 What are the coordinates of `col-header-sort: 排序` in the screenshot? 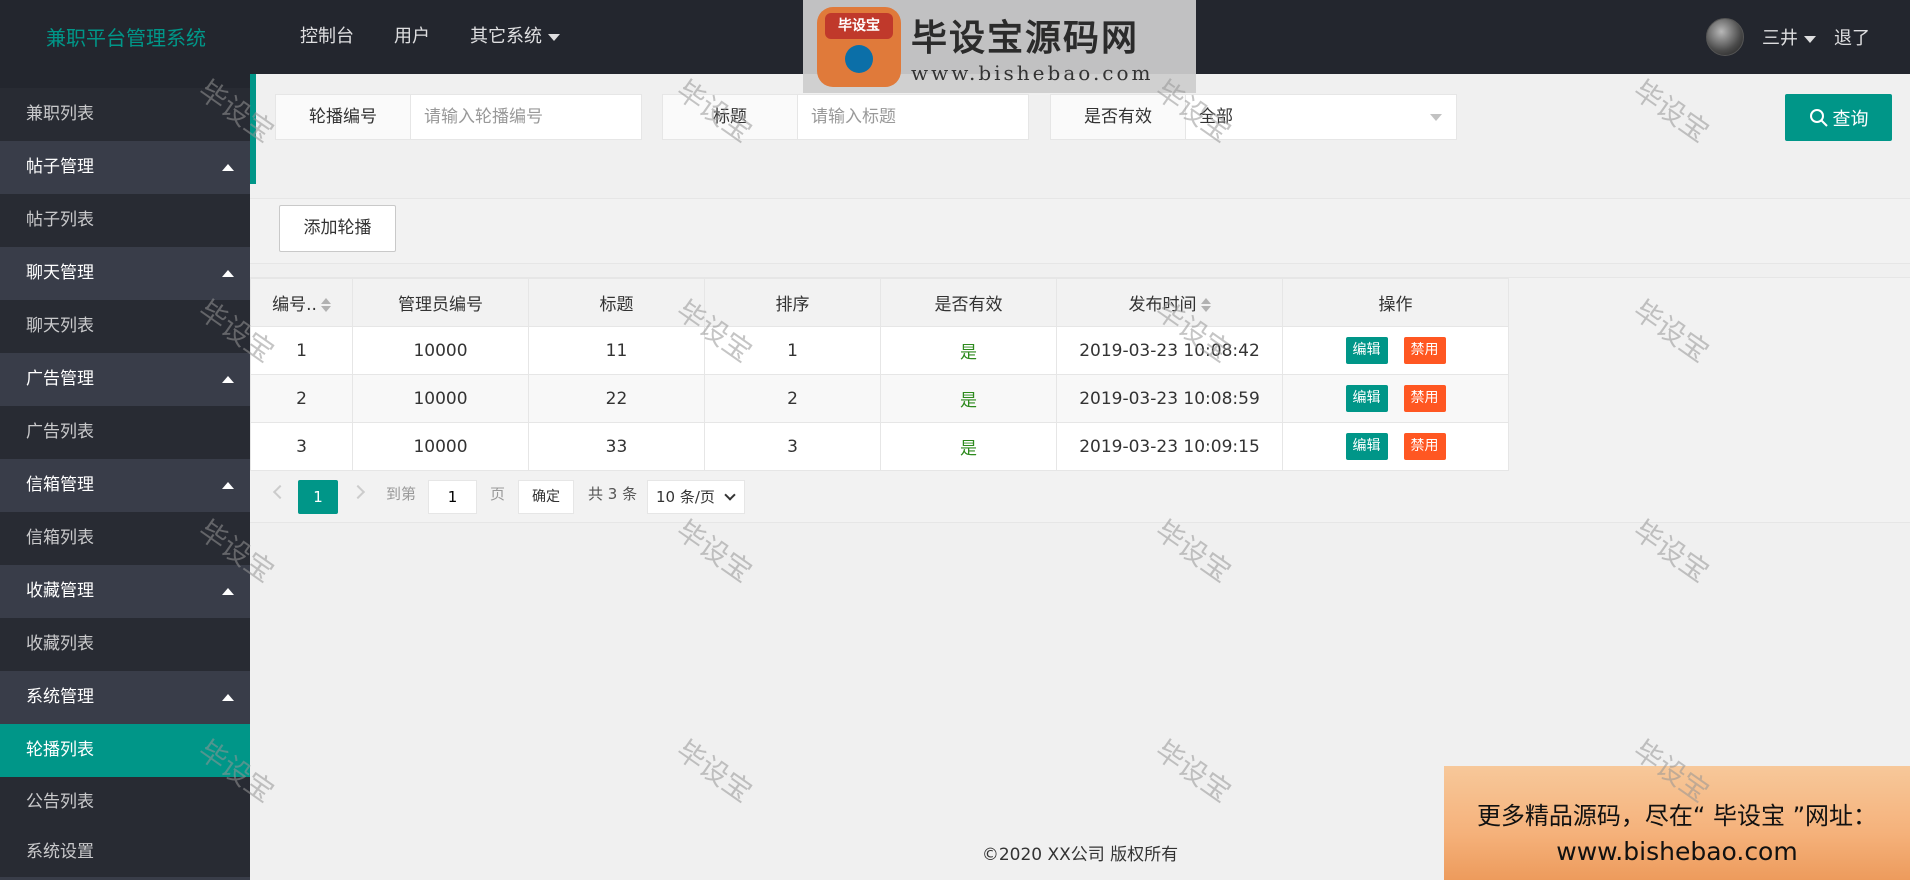 It's located at (792, 302).